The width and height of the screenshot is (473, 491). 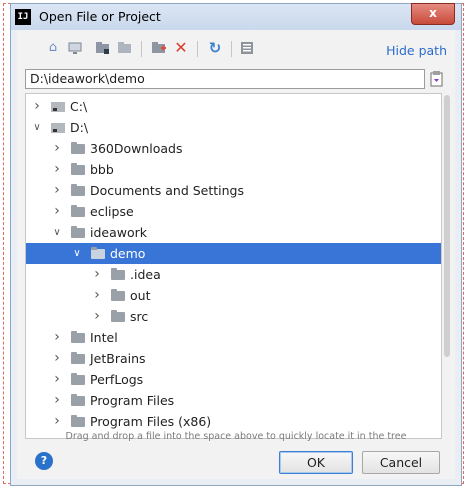 I want to click on cancel-button: Cancel, so click(x=401, y=462).